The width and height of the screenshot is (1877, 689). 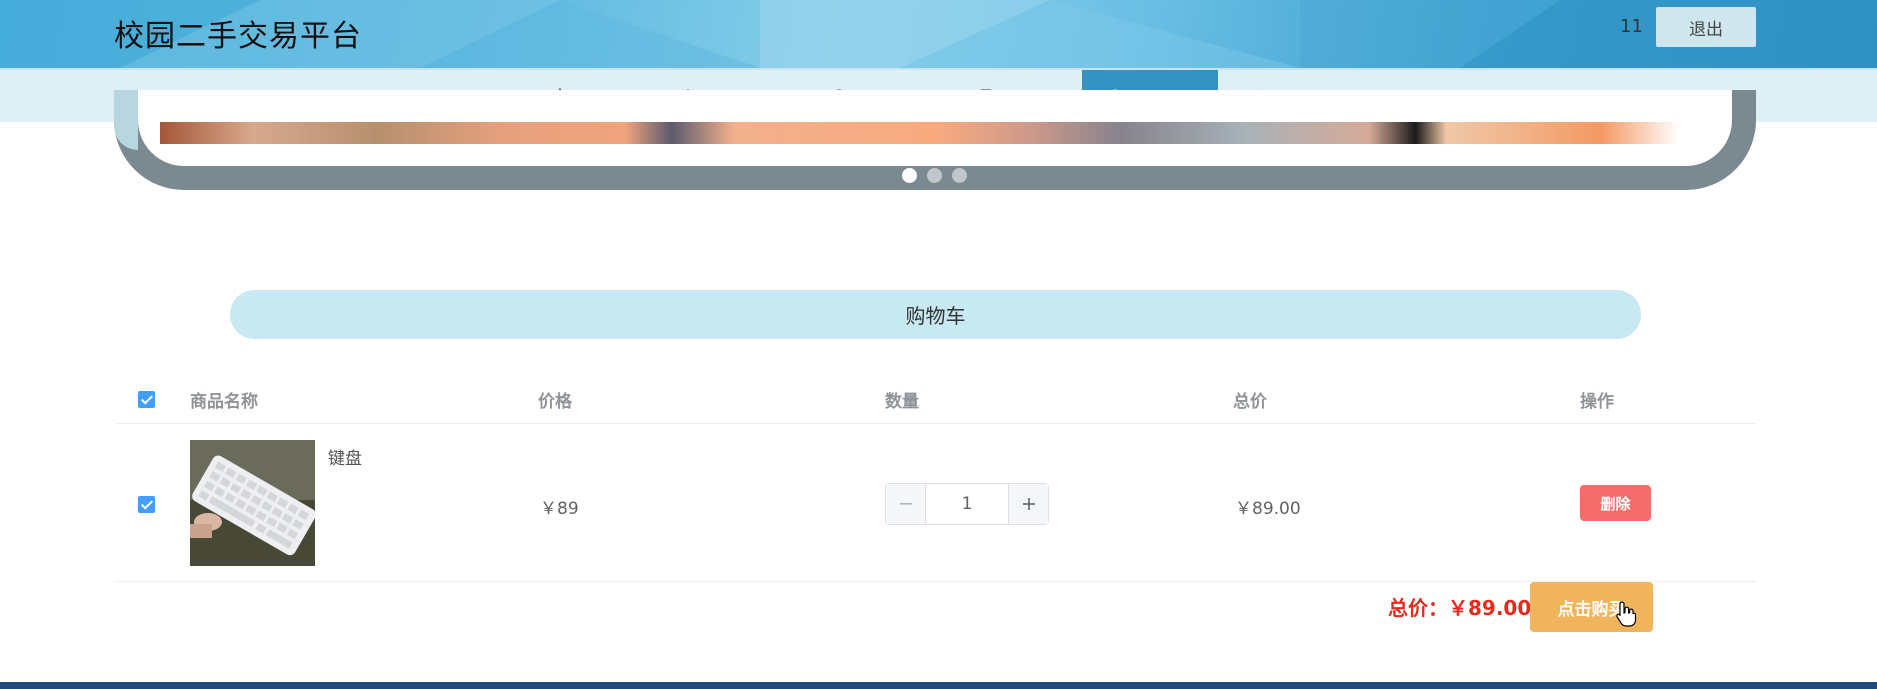 I want to click on cart-section-title: 购物车, so click(x=935, y=314).